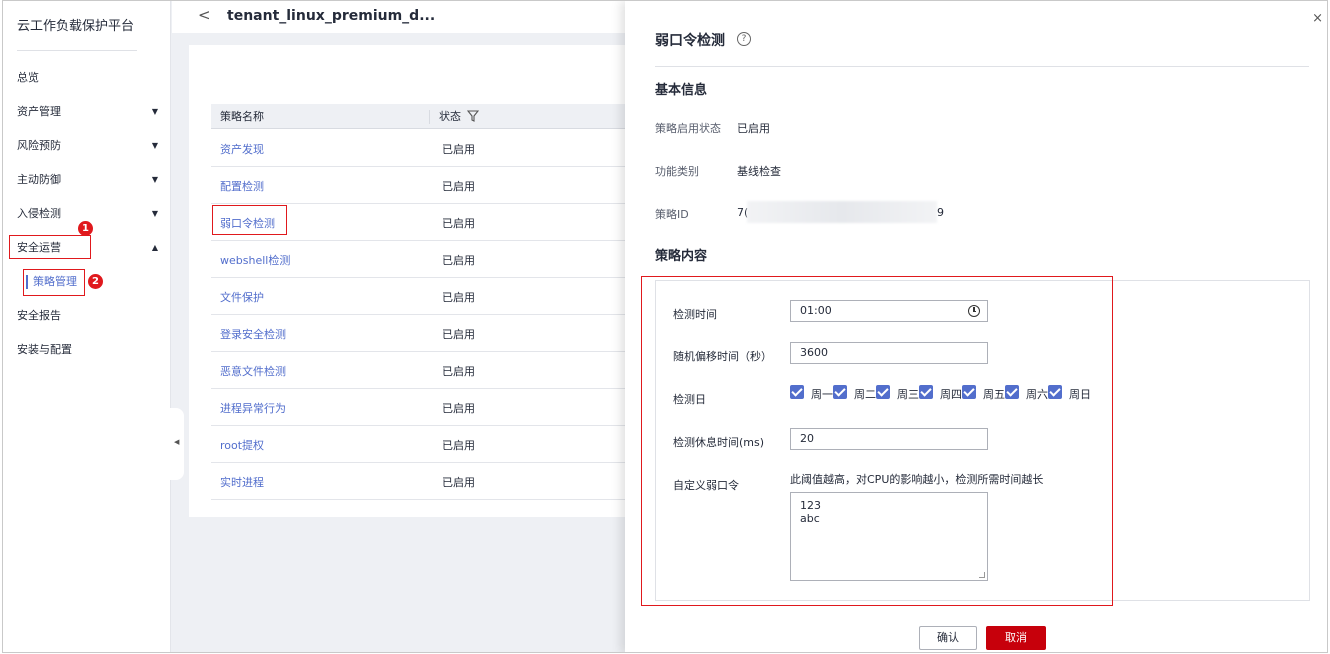  What do you see at coordinates (253, 408) in the screenshot?
I see `policy-name-link: 进程异常行为` at bounding box center [253, 408].